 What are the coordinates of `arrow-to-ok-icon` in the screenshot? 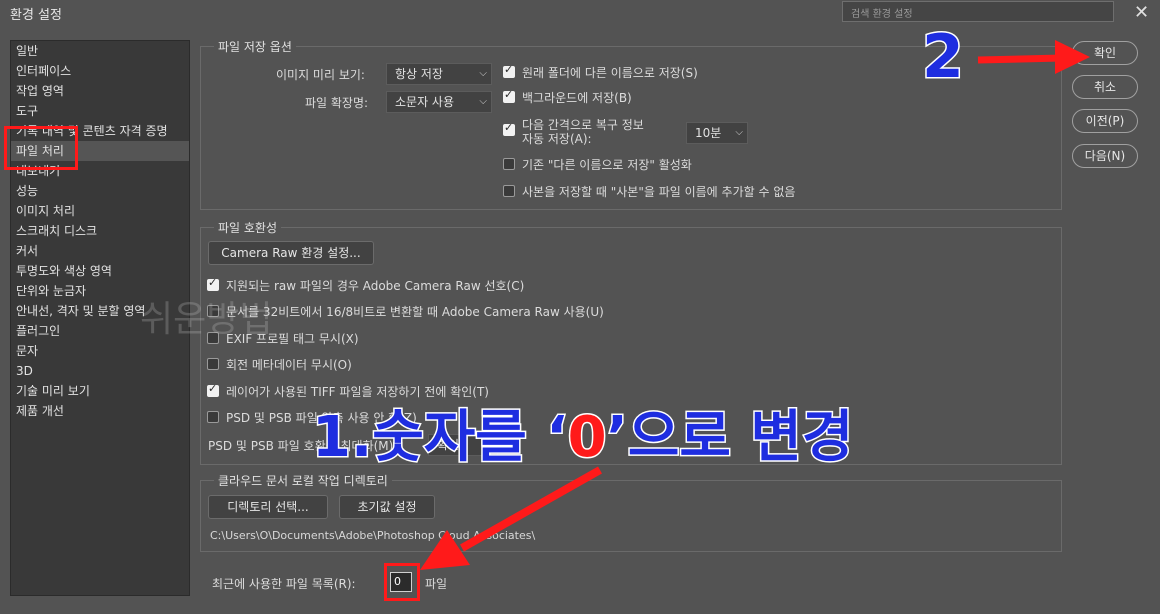 It's located at (1033, 57).